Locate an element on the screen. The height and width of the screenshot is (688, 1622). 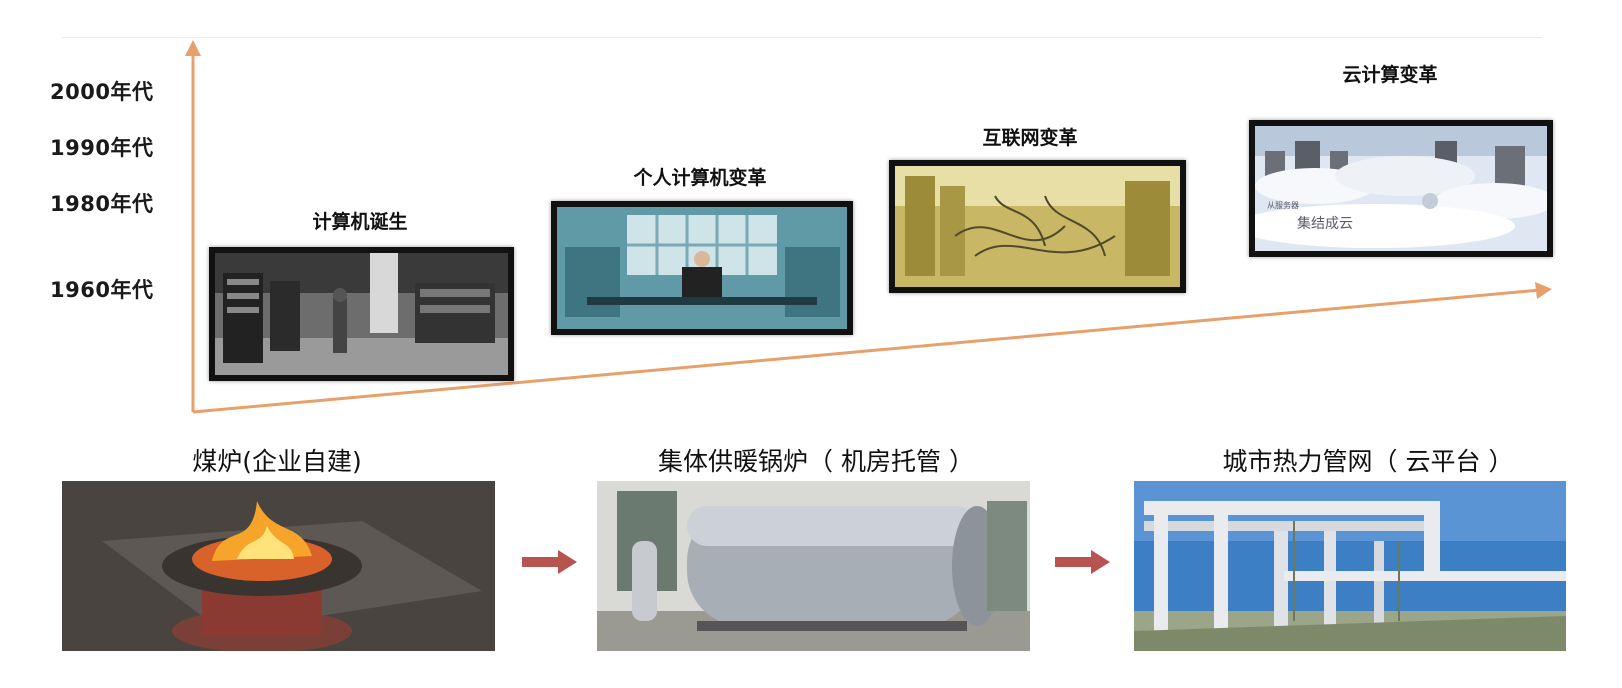
stage-image-coal-stove is located at coordinates (278, 566).